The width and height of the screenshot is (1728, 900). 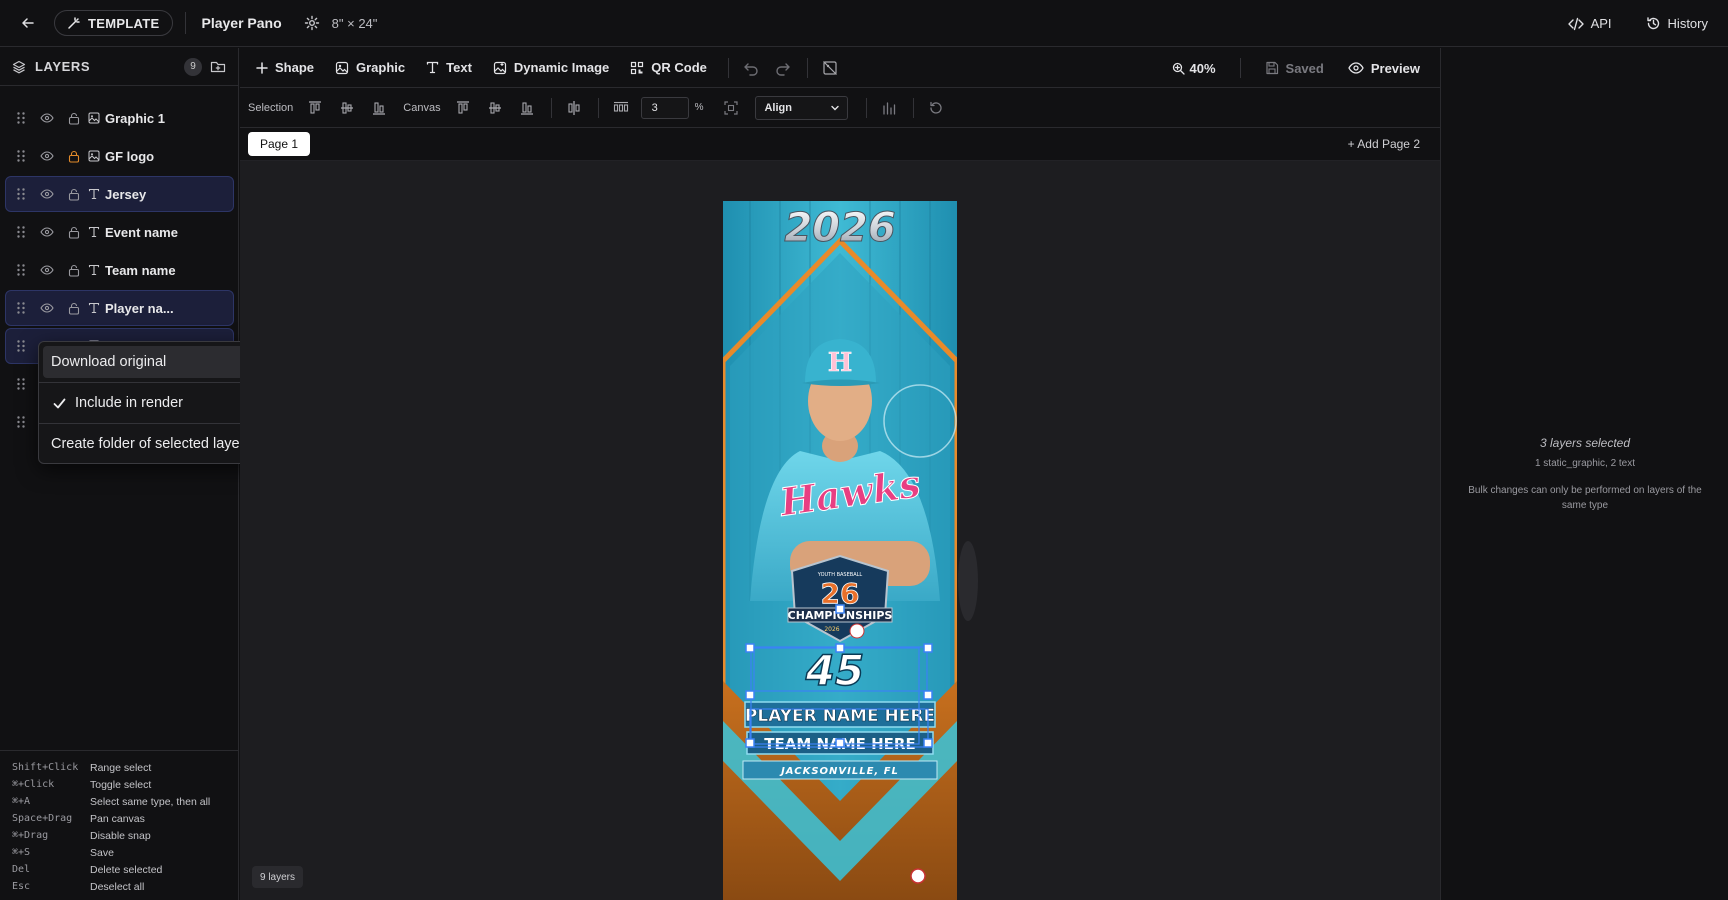 I want to click on shortcut-key: Shift+Click, so click(x=45, y=767).